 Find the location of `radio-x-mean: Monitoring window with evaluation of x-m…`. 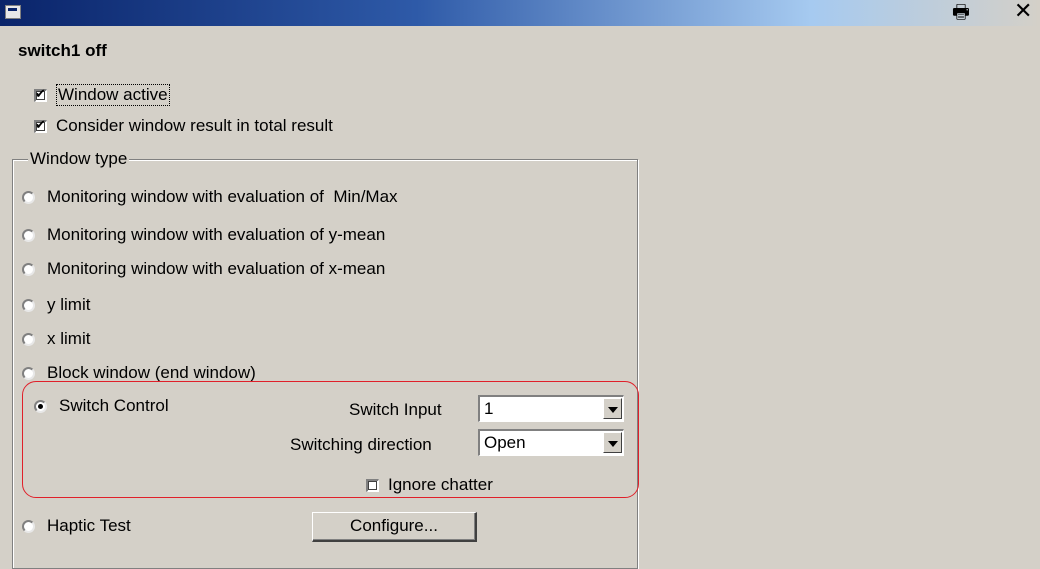

radio-x-mean: Monitoring window with evaluation of x-m… is located at coordinates (203, 269).